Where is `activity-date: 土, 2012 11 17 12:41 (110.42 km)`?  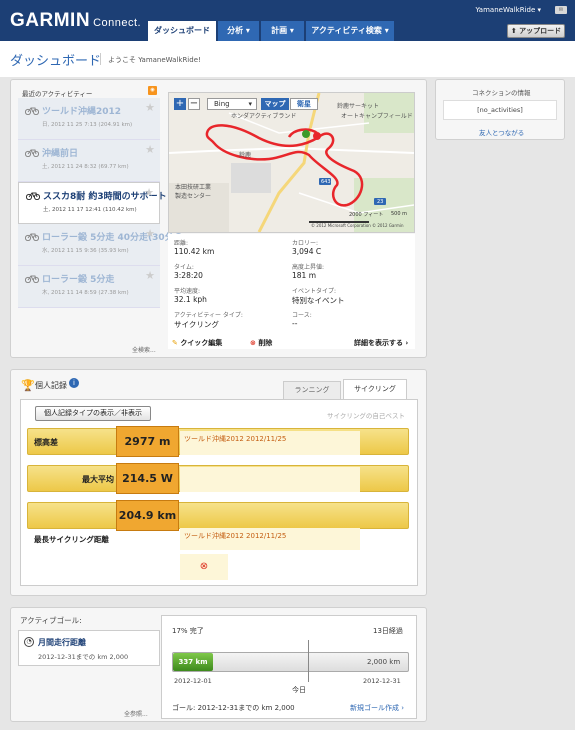 activity-date: 土, 2012 11 17 12:41 (110.42 km) is located at coordinates (90, 210).